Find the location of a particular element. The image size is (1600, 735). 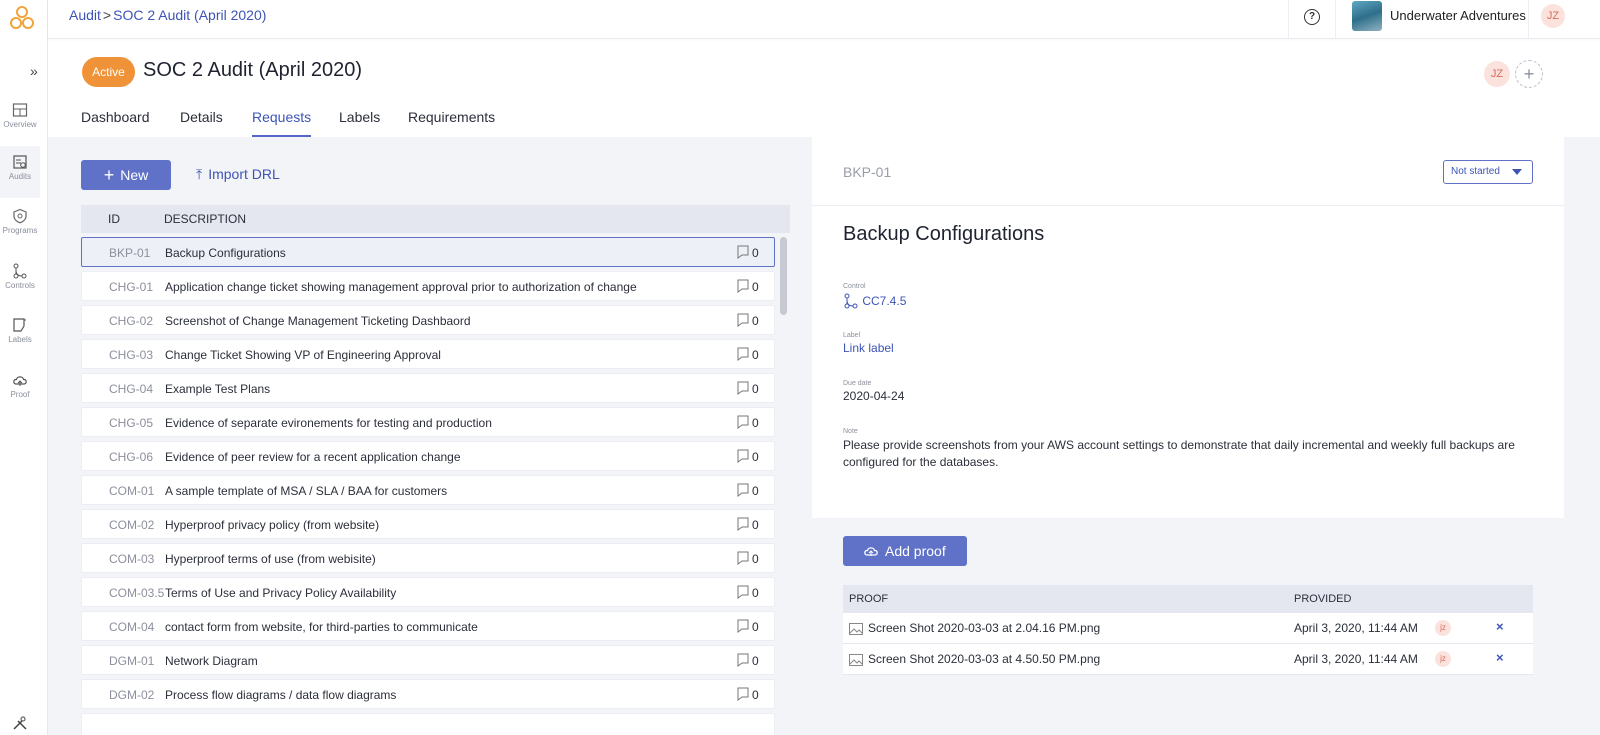

control-field-label: Control is located at coordinates (854, 286).